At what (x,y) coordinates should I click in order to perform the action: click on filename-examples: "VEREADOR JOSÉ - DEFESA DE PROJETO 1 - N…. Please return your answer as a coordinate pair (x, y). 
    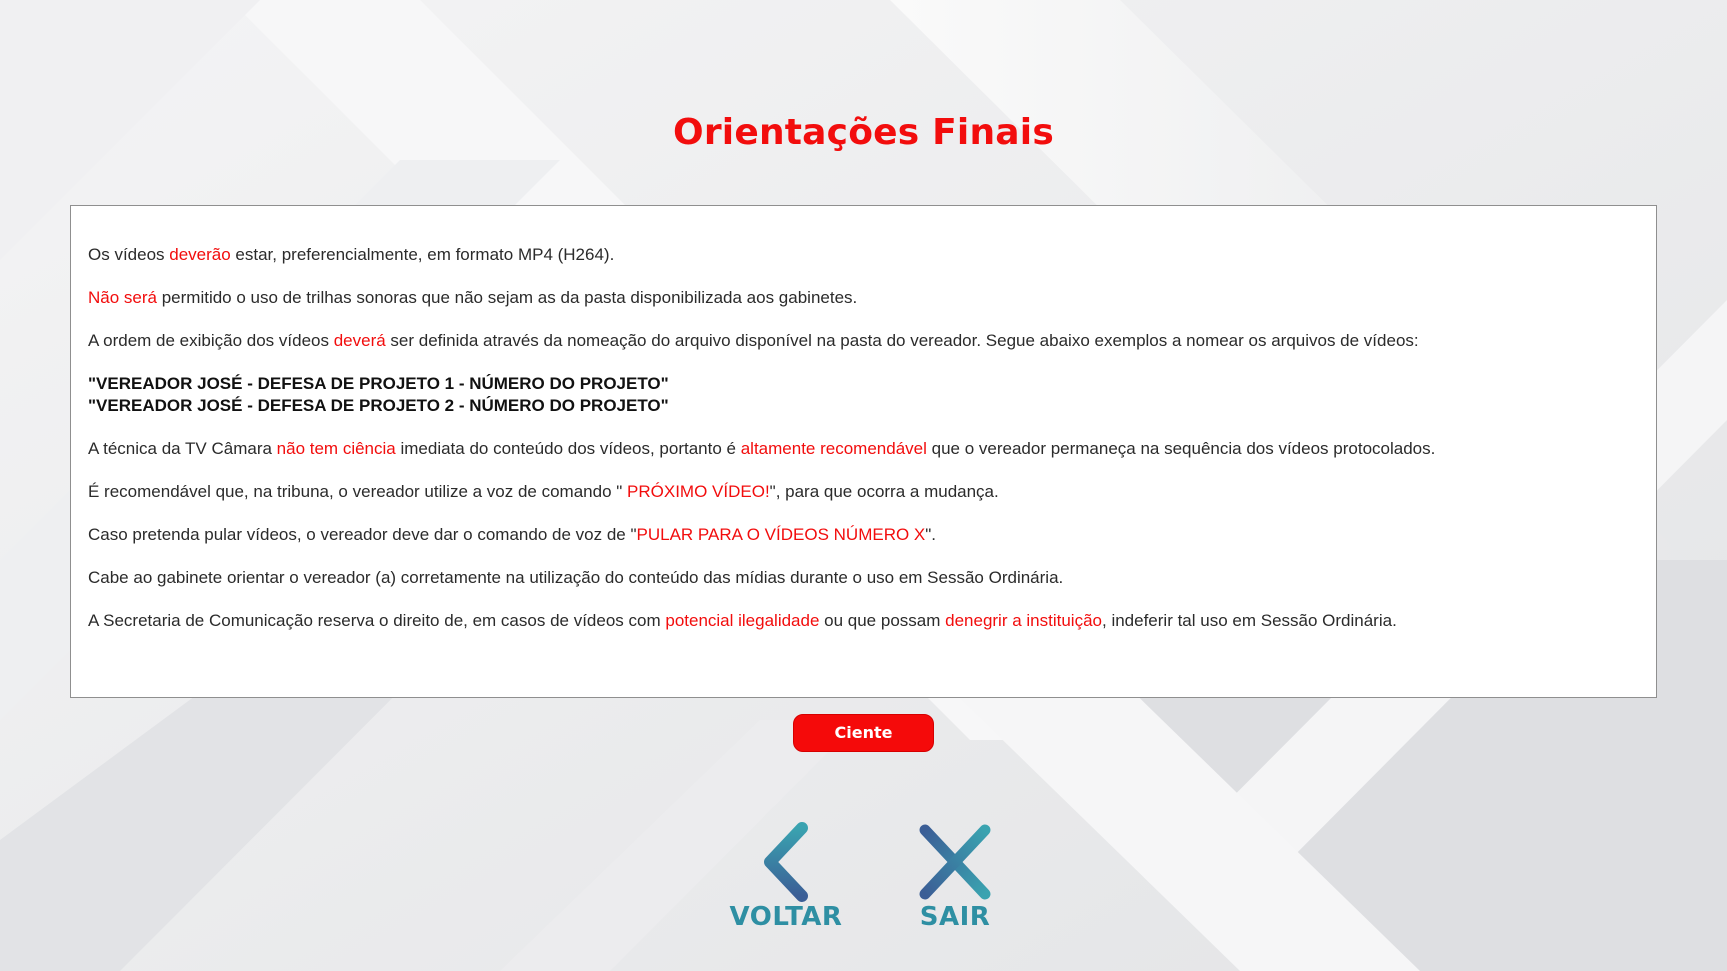
    Looking at the image, I should click on (863, 395).